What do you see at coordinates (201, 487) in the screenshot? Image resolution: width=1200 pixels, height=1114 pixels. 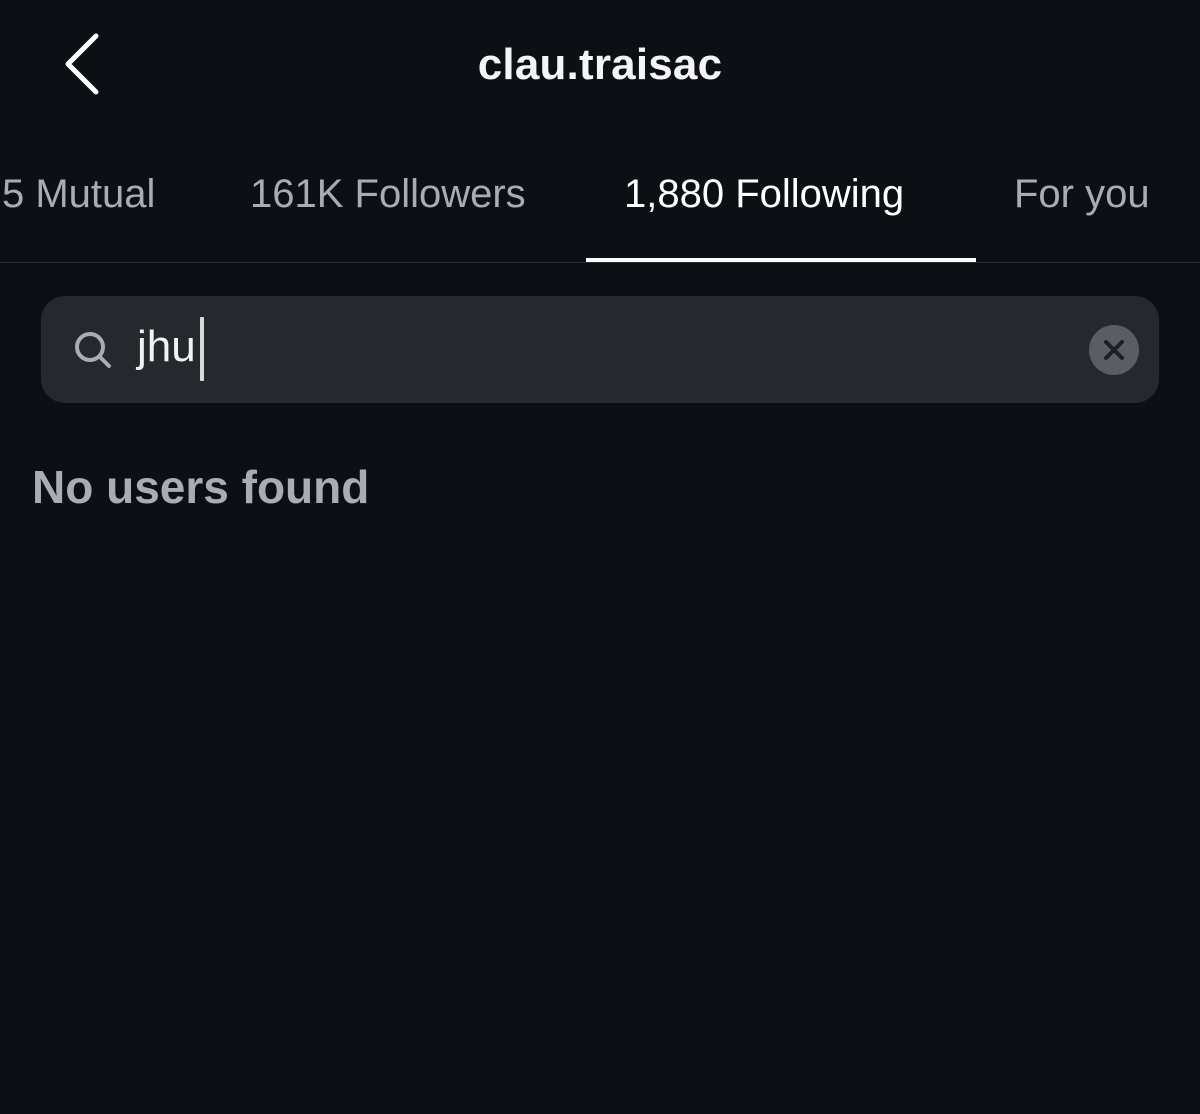 I see `empty-results-message: No users found` at bounding box center [201, 487].